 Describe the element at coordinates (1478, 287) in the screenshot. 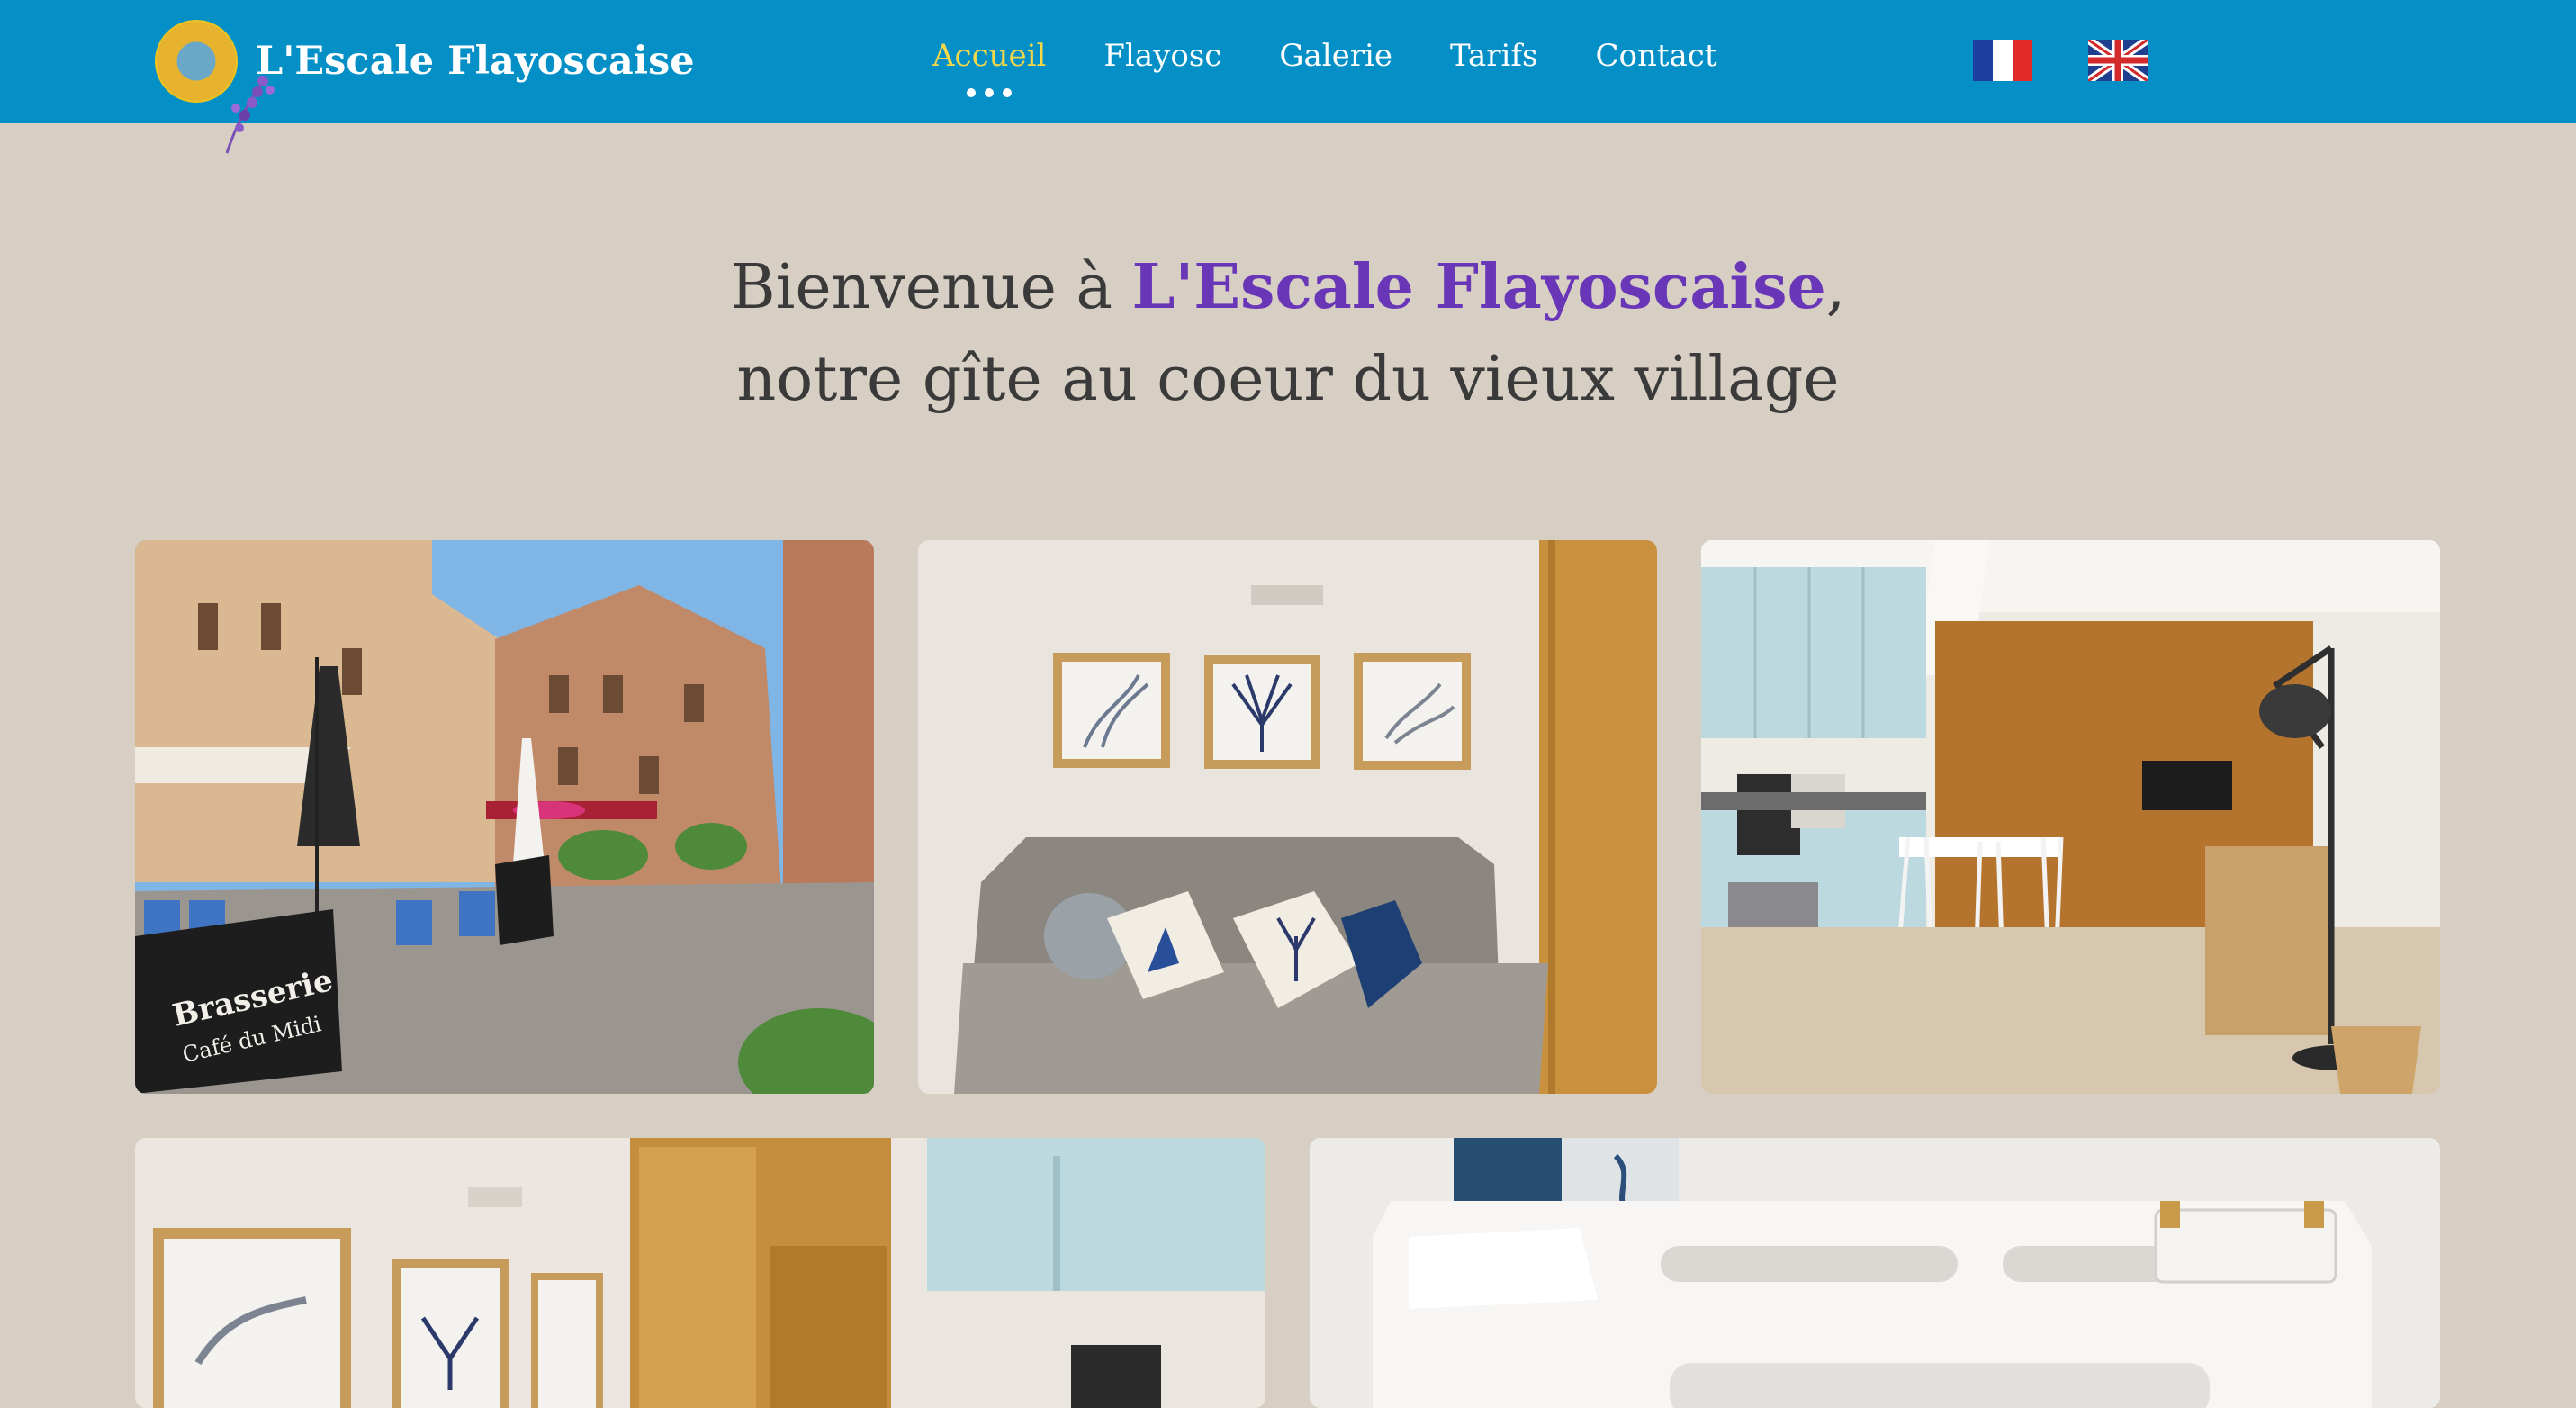

I see `gite-name: L'Escale Flayoscaise` at that location.